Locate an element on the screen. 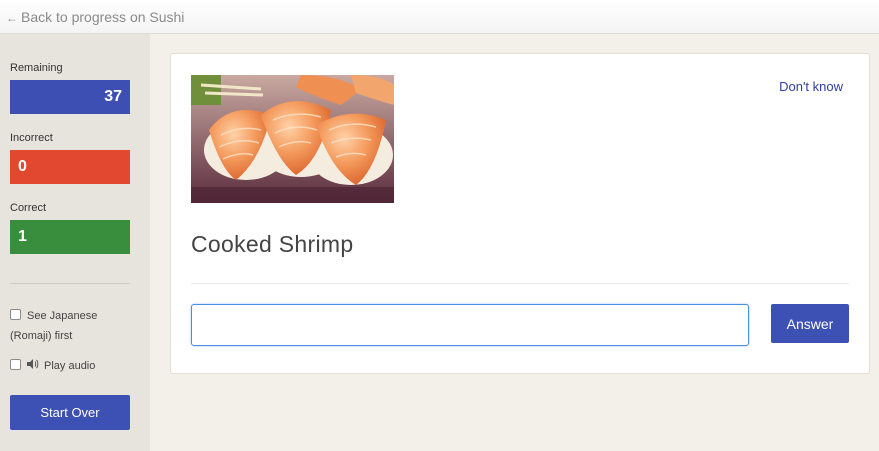 The width and height of the screenshot is (879, 451). play-audio-checkbox is located at coordinates (15, 364).